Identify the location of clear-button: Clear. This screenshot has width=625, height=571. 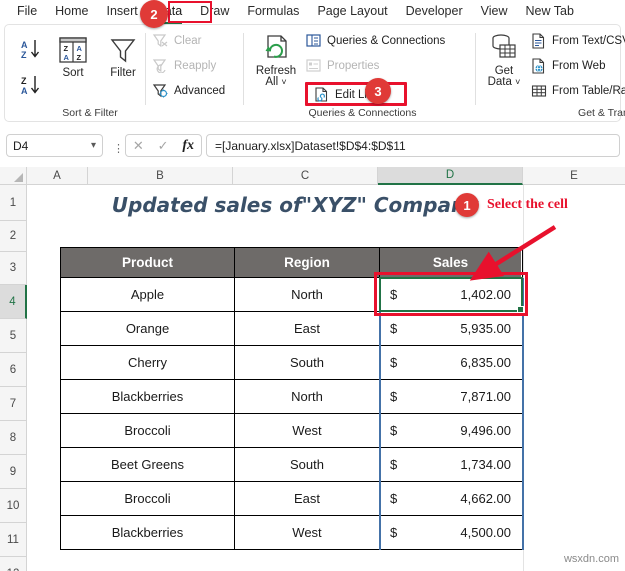
(176, 40).